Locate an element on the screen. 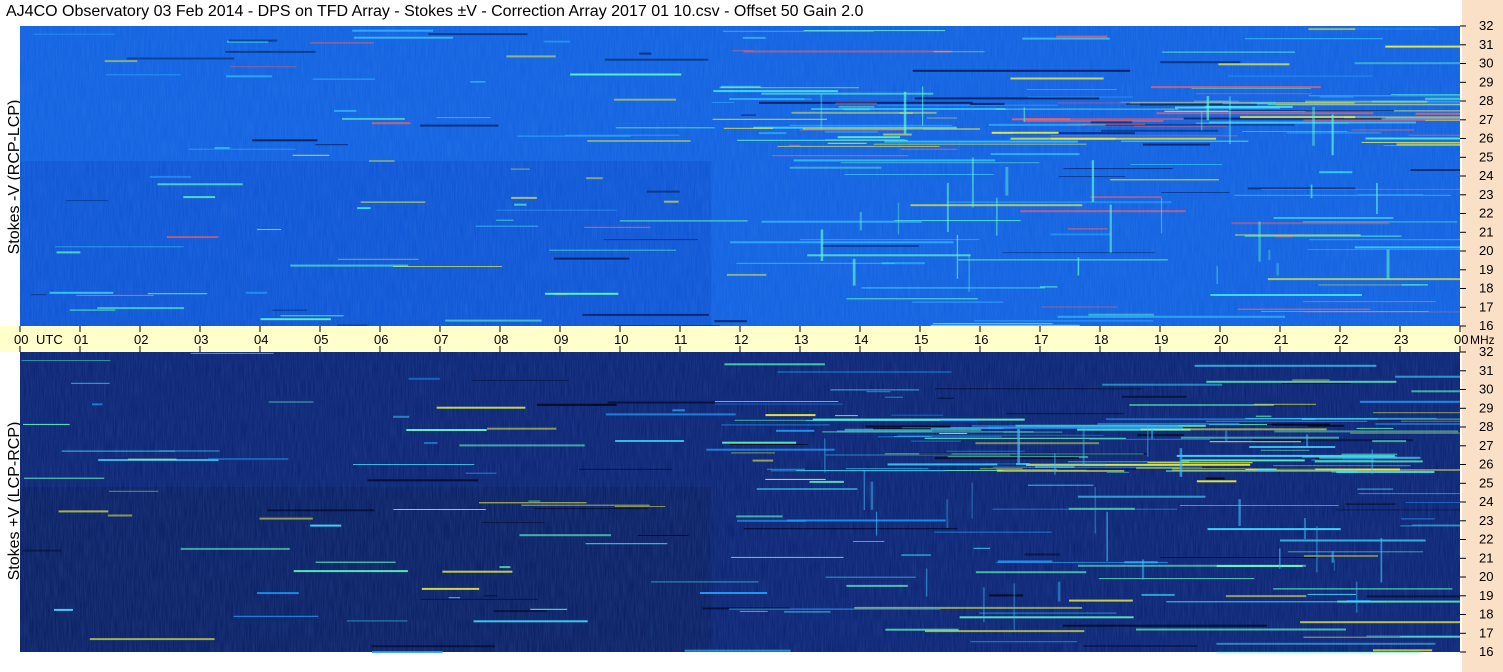 The width and height of the screenshot is (1503, 672). time-tick-label: 02 is located at coordinates (141, 339).